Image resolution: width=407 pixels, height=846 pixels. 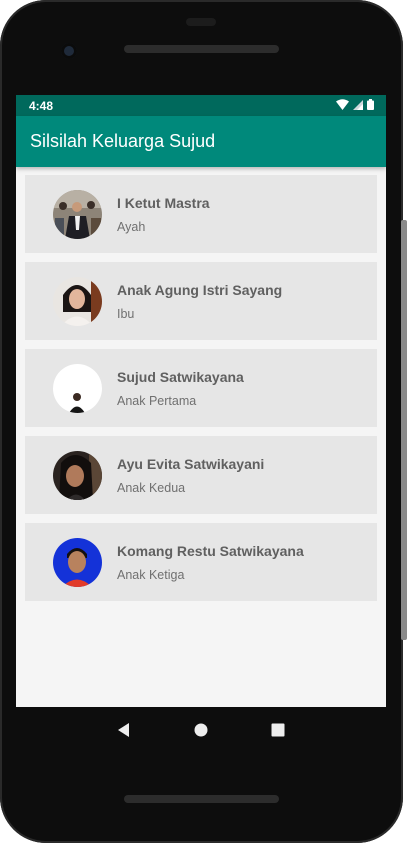 I want to click on member-card-i-ketut-mastra: I Ketut Mastra Ayah, so click(x=201, y=214).